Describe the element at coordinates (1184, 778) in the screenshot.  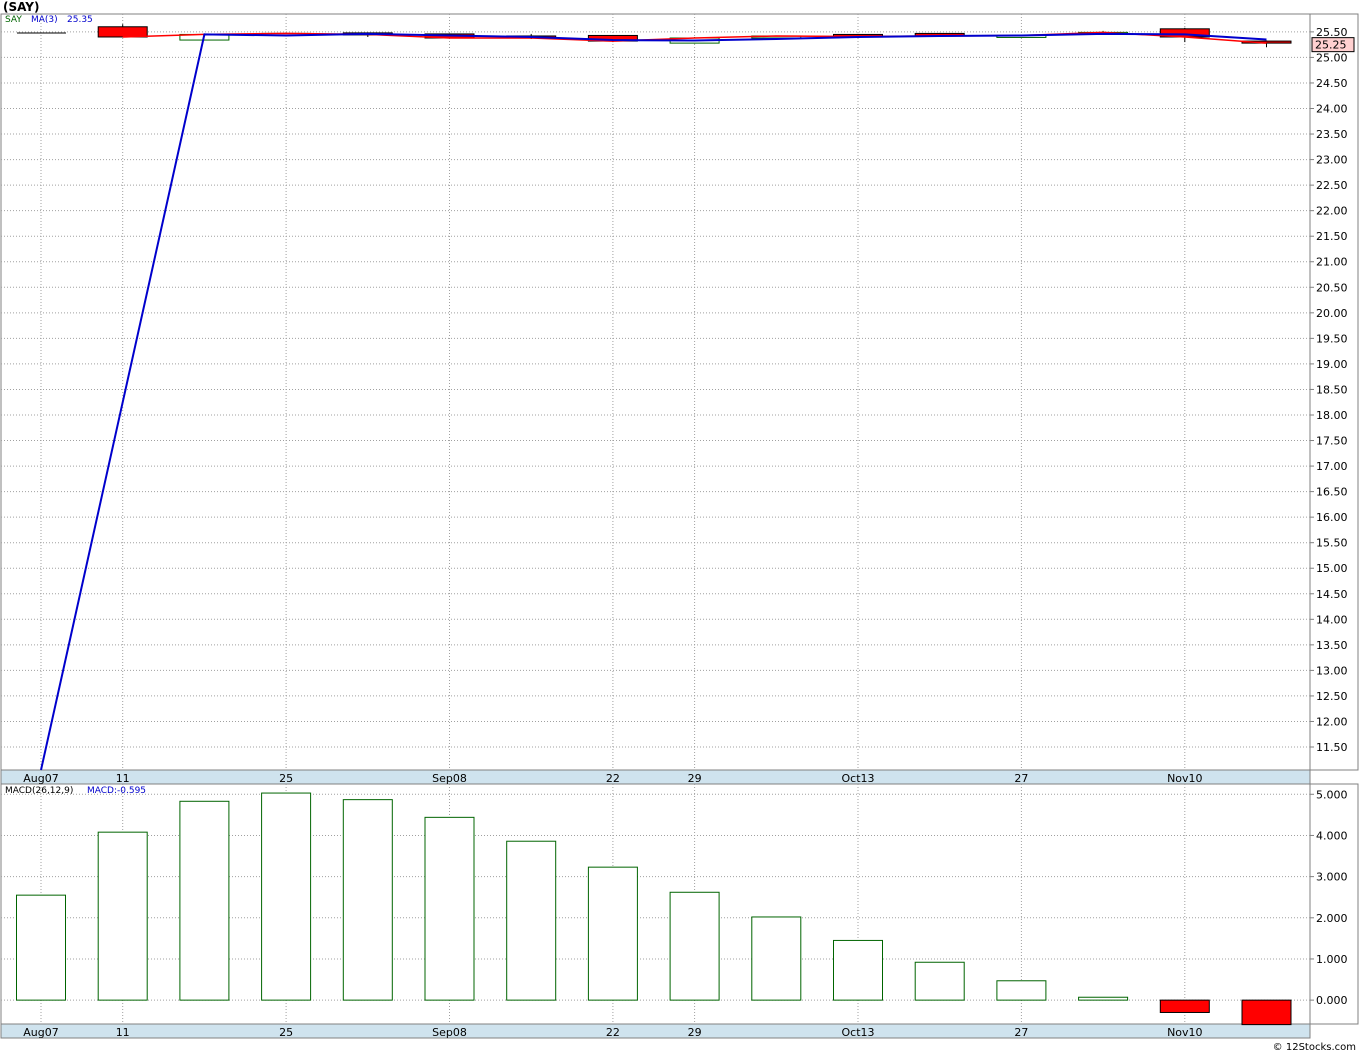
I see `price-x-tick-label: Nov10` at that location.